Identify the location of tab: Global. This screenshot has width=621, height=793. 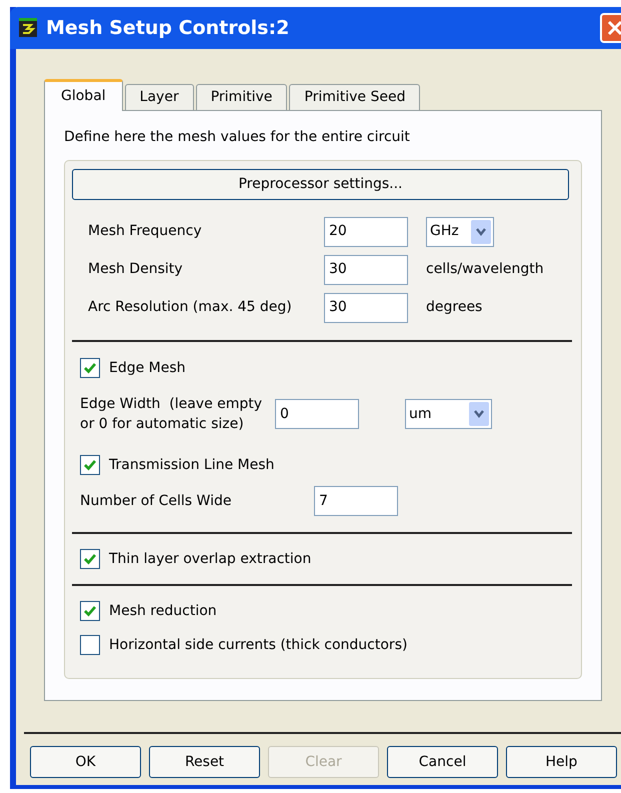
(83, 95).